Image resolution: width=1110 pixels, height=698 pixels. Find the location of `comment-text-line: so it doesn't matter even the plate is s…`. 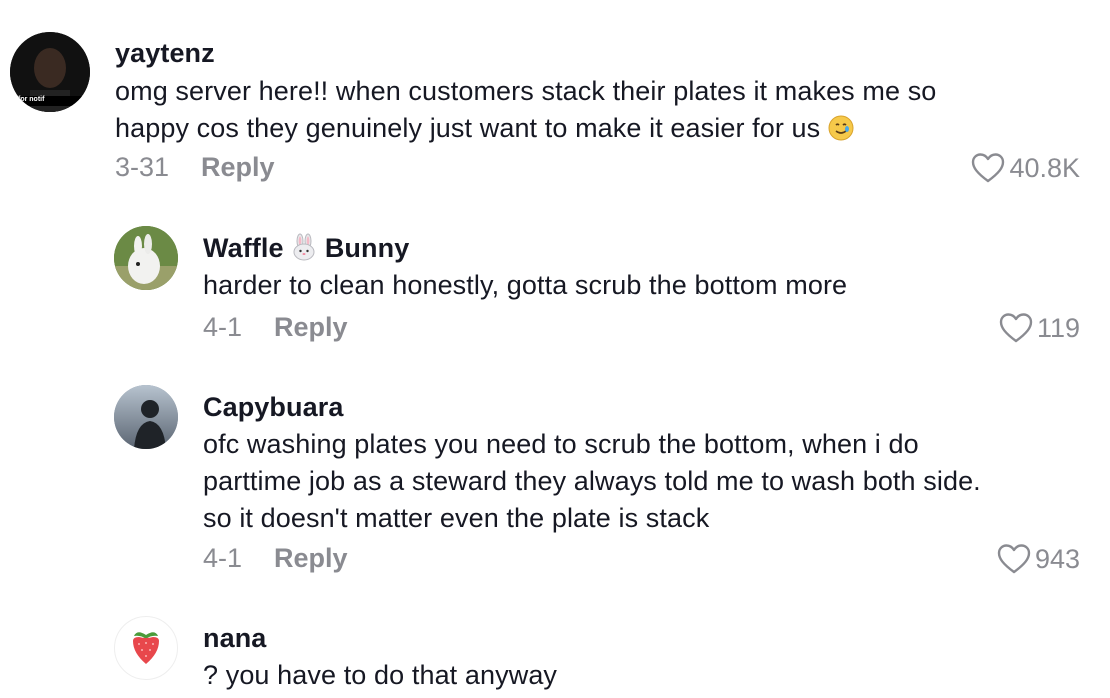

comment-text-line: so it doesn't matter even the plate is s… is located at coordinates (456, 518).